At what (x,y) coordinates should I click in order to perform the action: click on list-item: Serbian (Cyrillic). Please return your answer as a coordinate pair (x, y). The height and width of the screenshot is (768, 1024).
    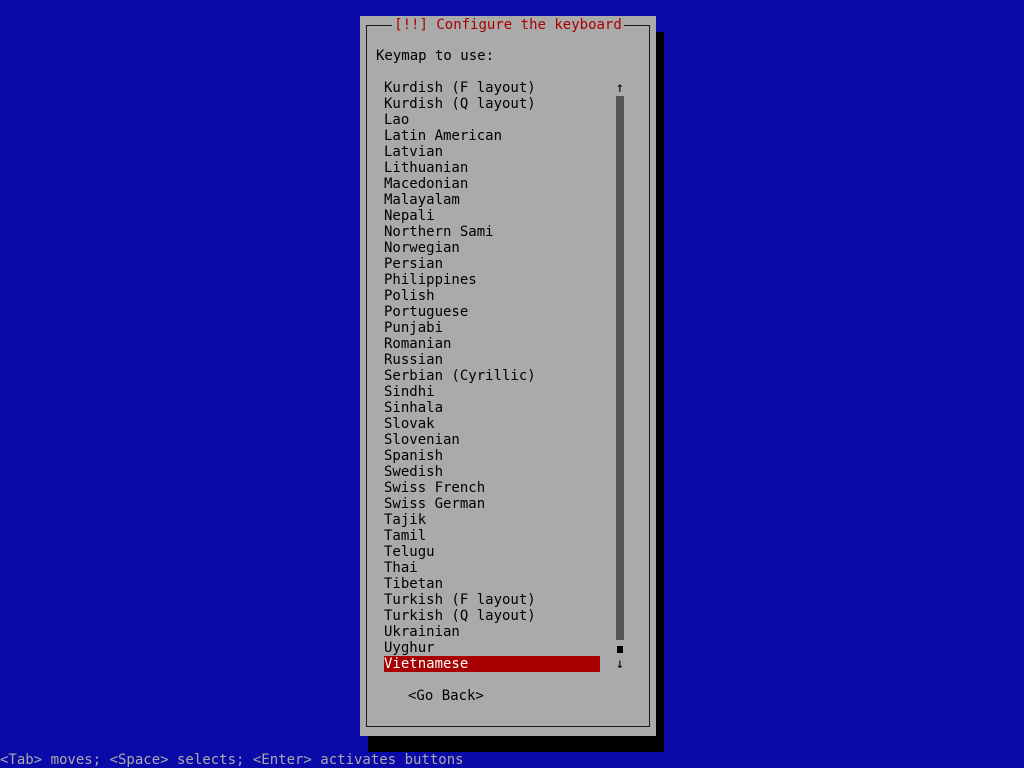
    Looking at the image, I should click on (492, 376).